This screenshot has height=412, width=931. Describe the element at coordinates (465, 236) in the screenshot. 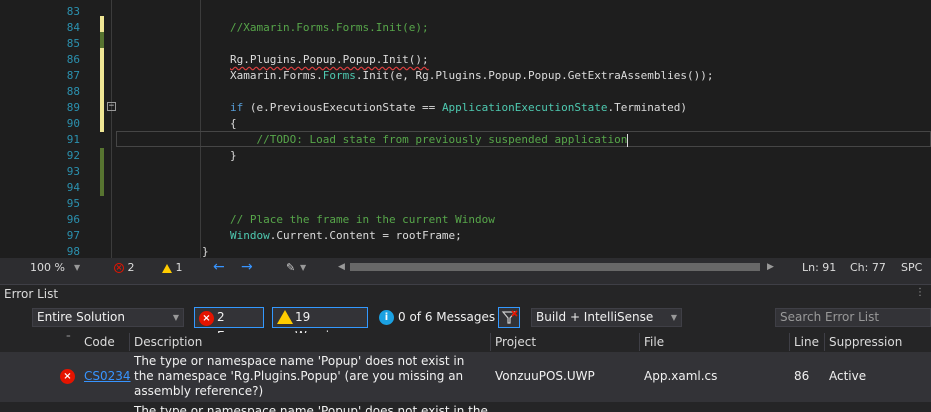

I see `code-line: 97 Window.Current.Content = rootFrame;` at that location.